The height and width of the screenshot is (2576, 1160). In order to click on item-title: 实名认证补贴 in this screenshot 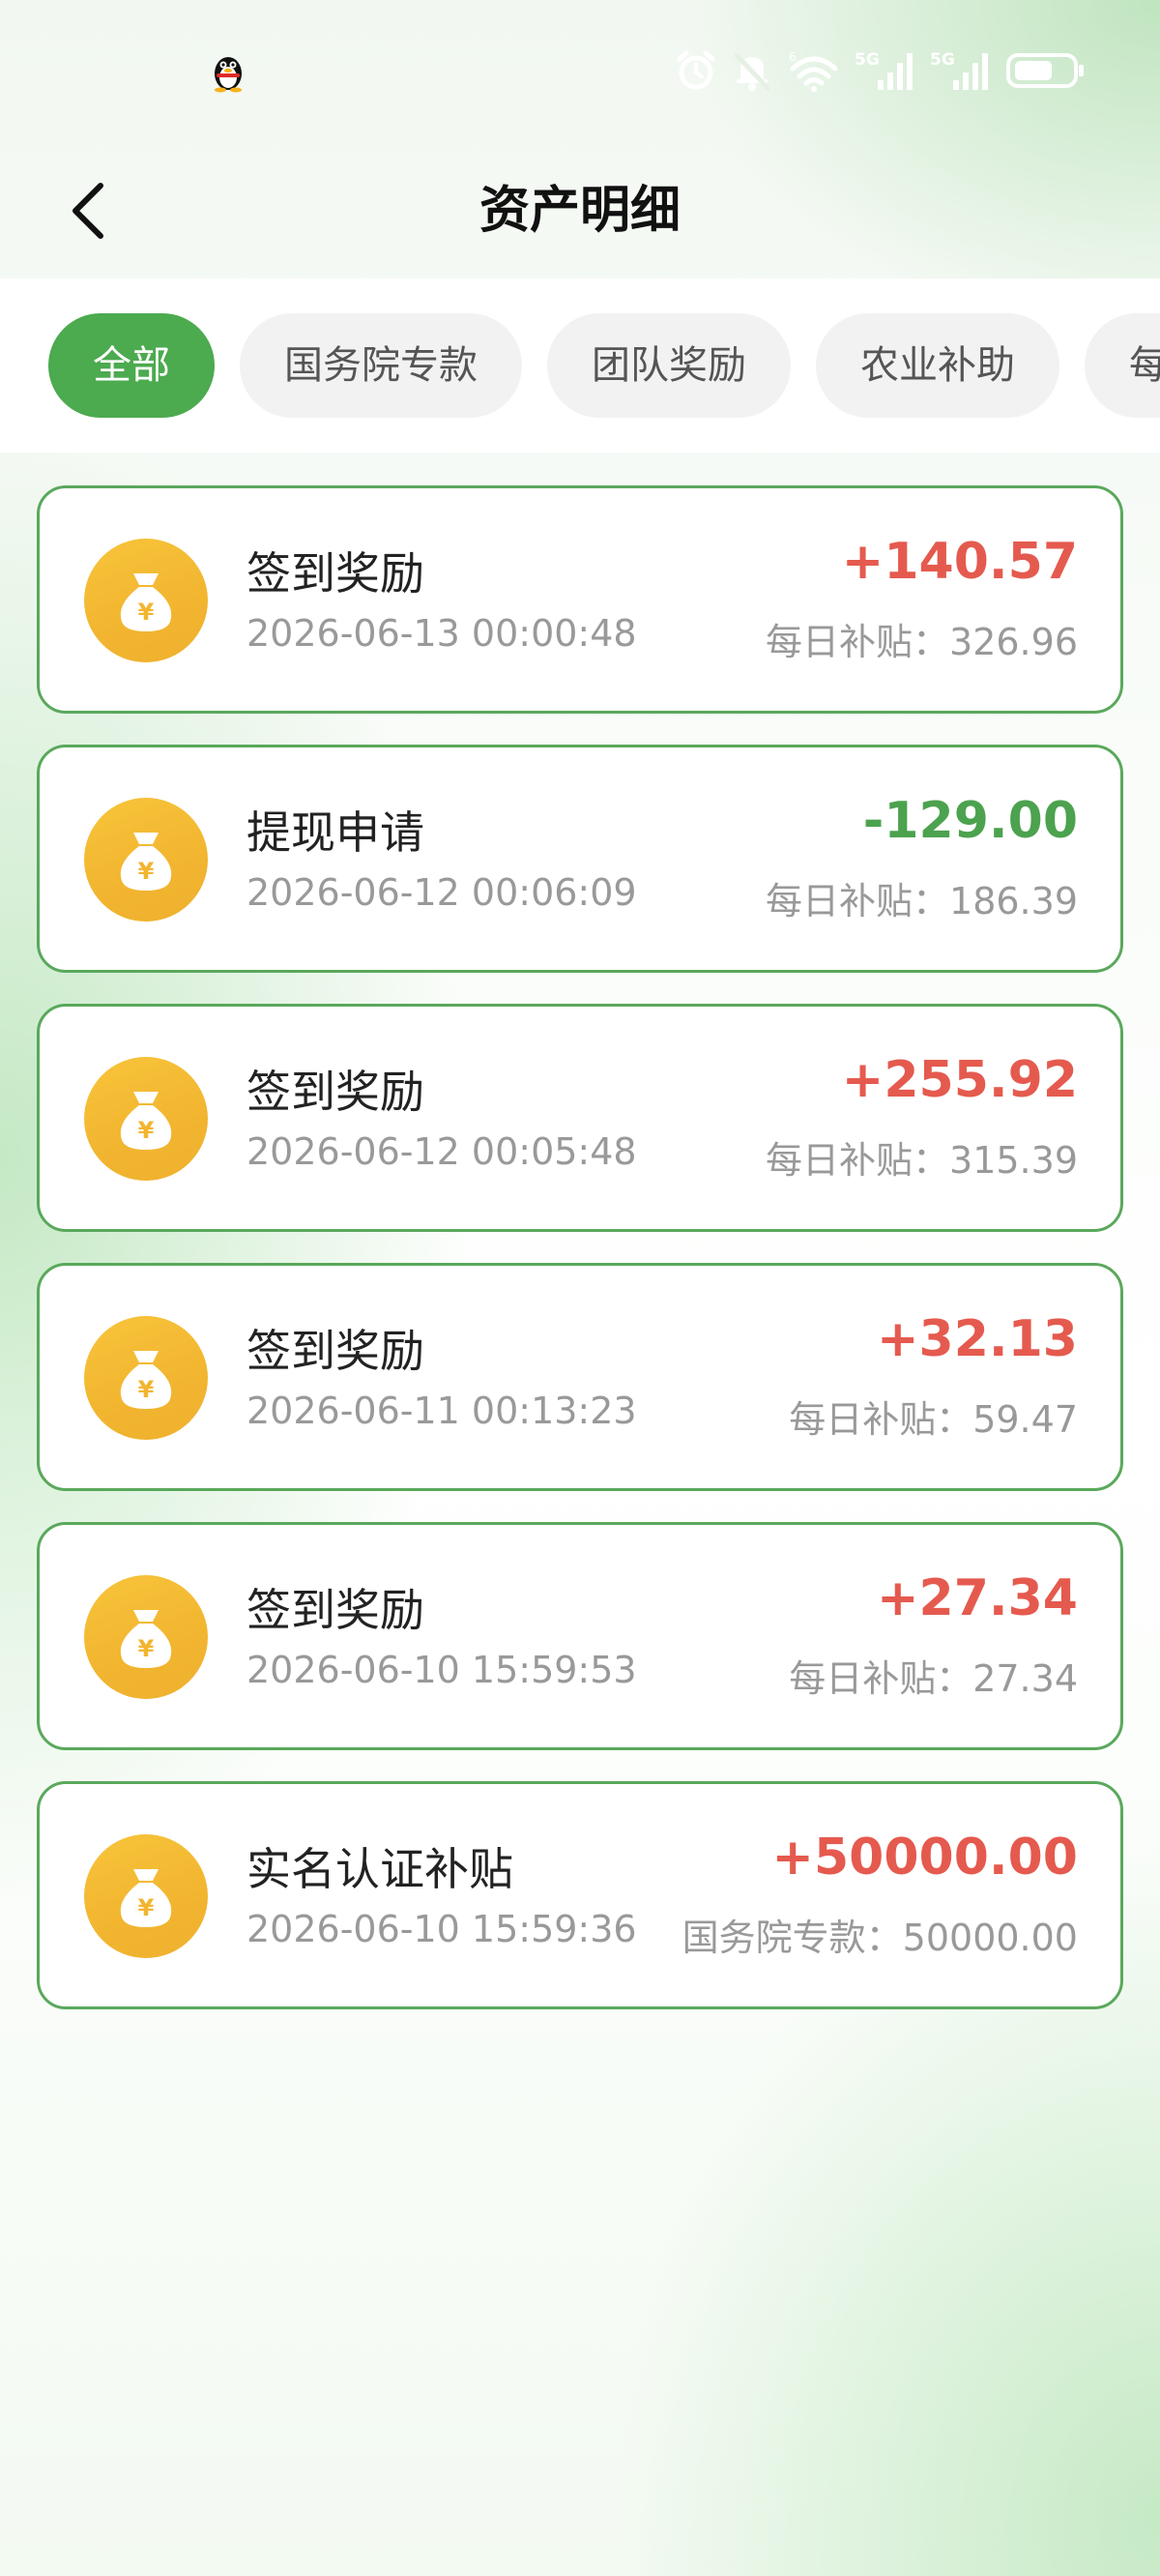, I will do `click(379, 1869)`.